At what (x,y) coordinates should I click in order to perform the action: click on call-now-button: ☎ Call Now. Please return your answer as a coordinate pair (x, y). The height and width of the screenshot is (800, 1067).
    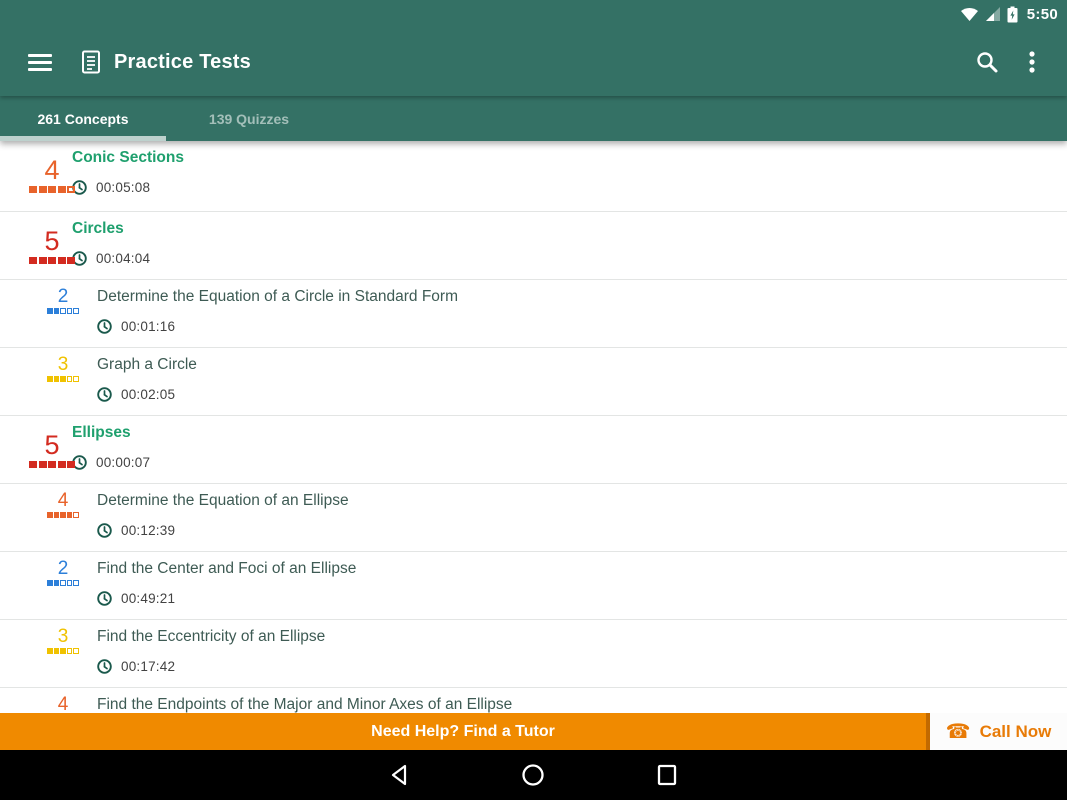
    Looking at the image, I should click on (996, 731).